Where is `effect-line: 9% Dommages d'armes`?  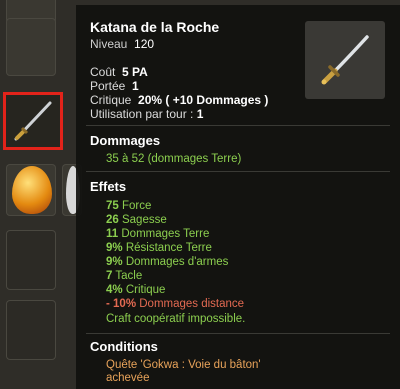
effect-line: 9% Dommages d'armes is located at coordinates (175, 262).